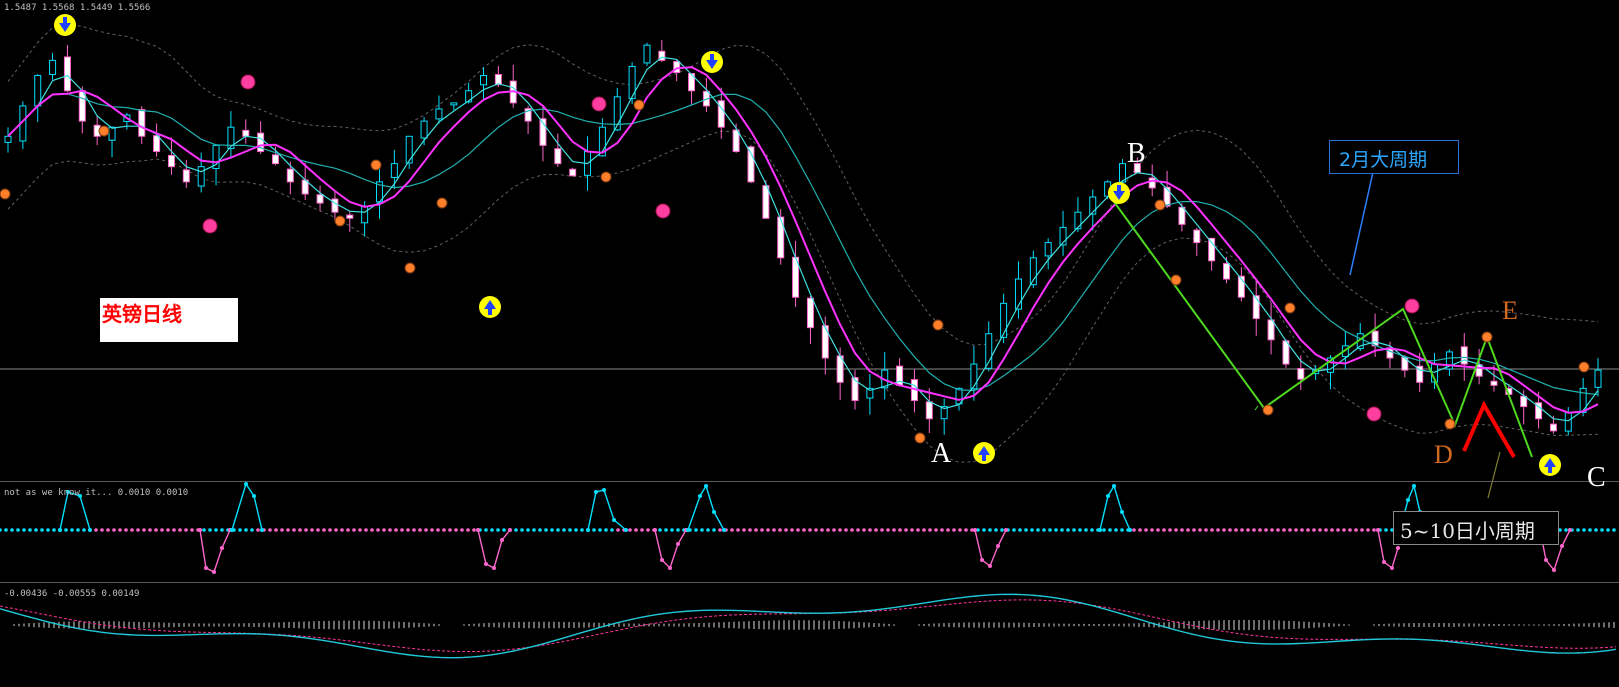 This screenshot has height=687, width=1619. Describe the element at coordinates (1322, 328) in the screenshot. I see `zigzag-line` at that location.